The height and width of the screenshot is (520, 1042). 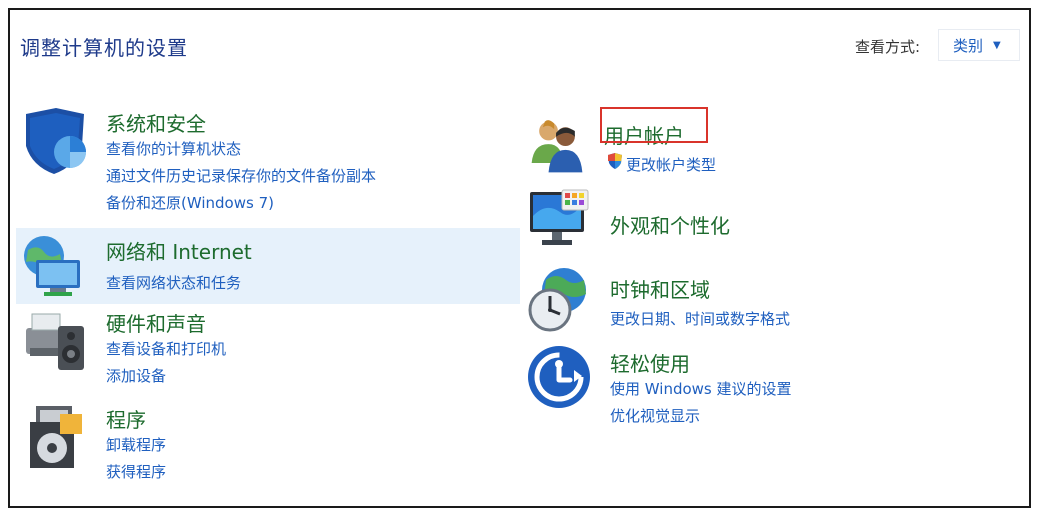 I want to click on link-devices-printers: 查看设备和打印机, so click(x=166, y=348).